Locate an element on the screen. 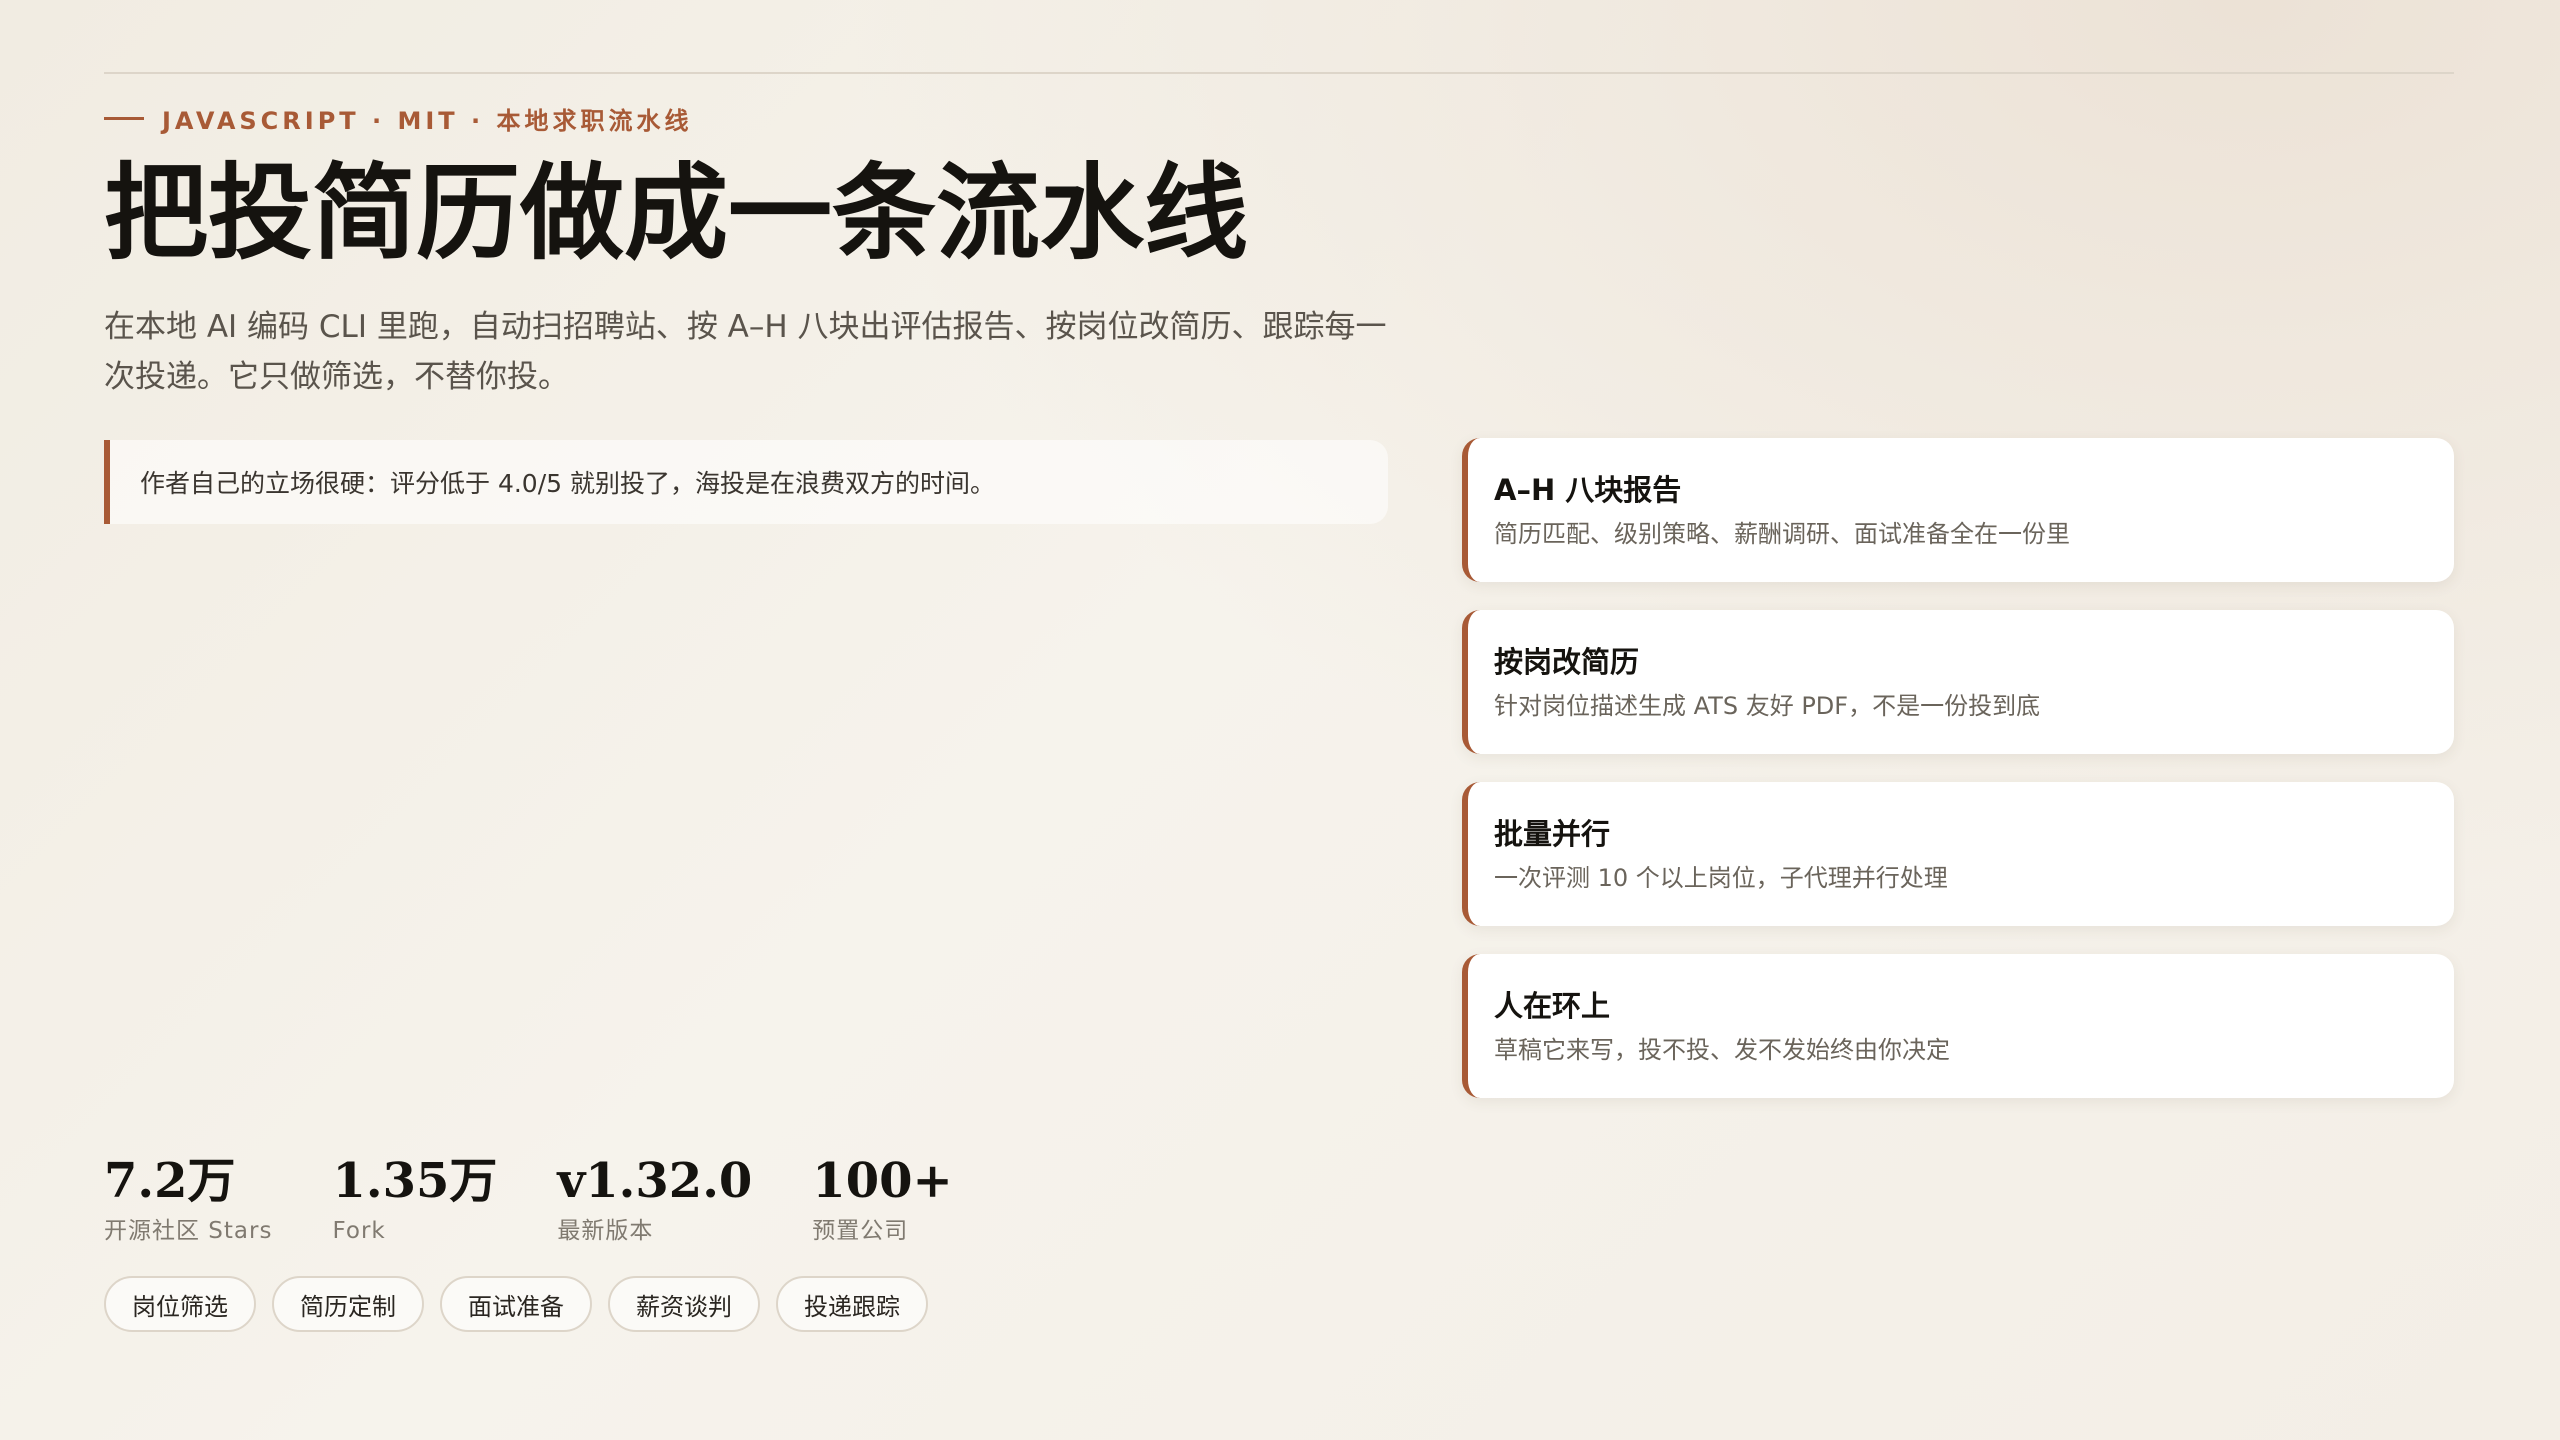 This screenshot has height=1440, width=2560. stat-version: v1.32.0 最新版本 is located at coordinates (654, 1198).